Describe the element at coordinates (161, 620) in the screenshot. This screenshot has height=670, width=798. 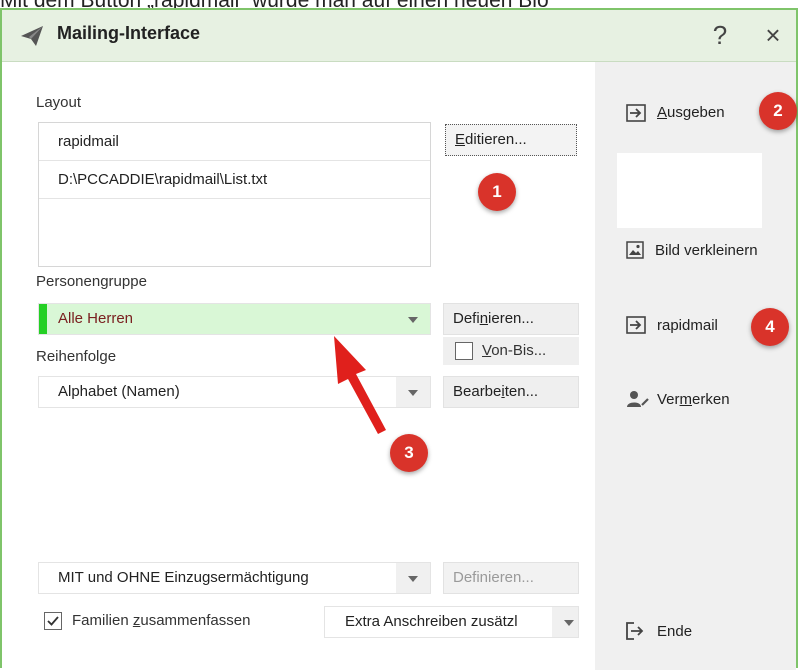
I see `families-label: Familien zusammenfassen` at that location.